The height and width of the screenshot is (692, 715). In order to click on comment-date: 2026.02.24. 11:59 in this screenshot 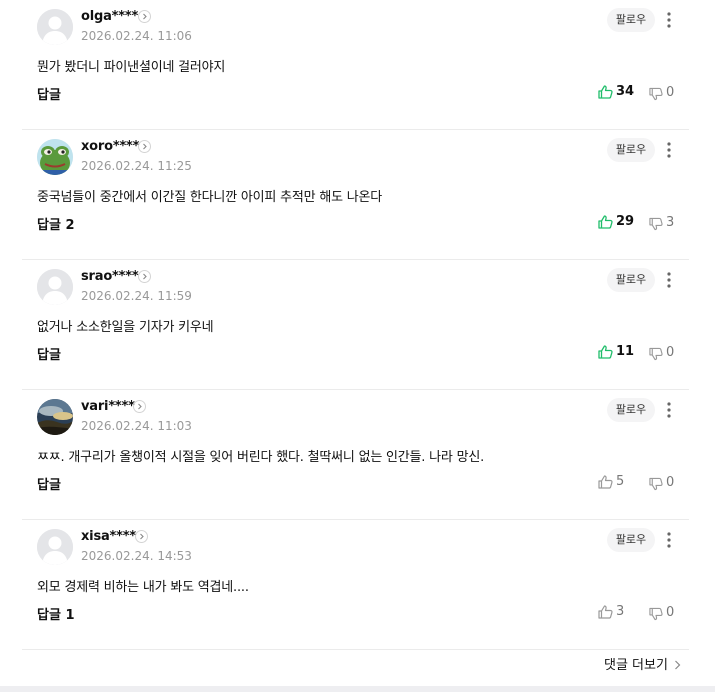, I will do `click(136, 296)`.